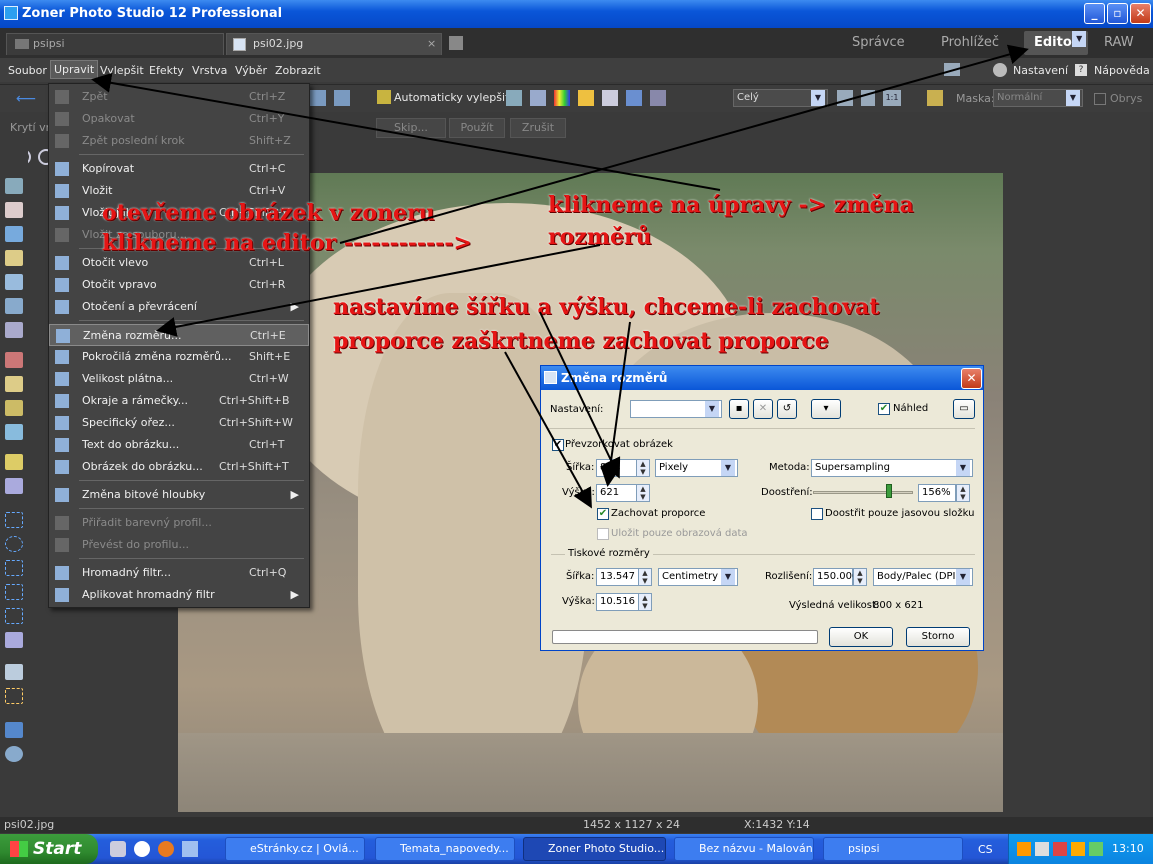 The image size is (1153, 864). I want to click on perspective-tool-icon, so click(14, 282).